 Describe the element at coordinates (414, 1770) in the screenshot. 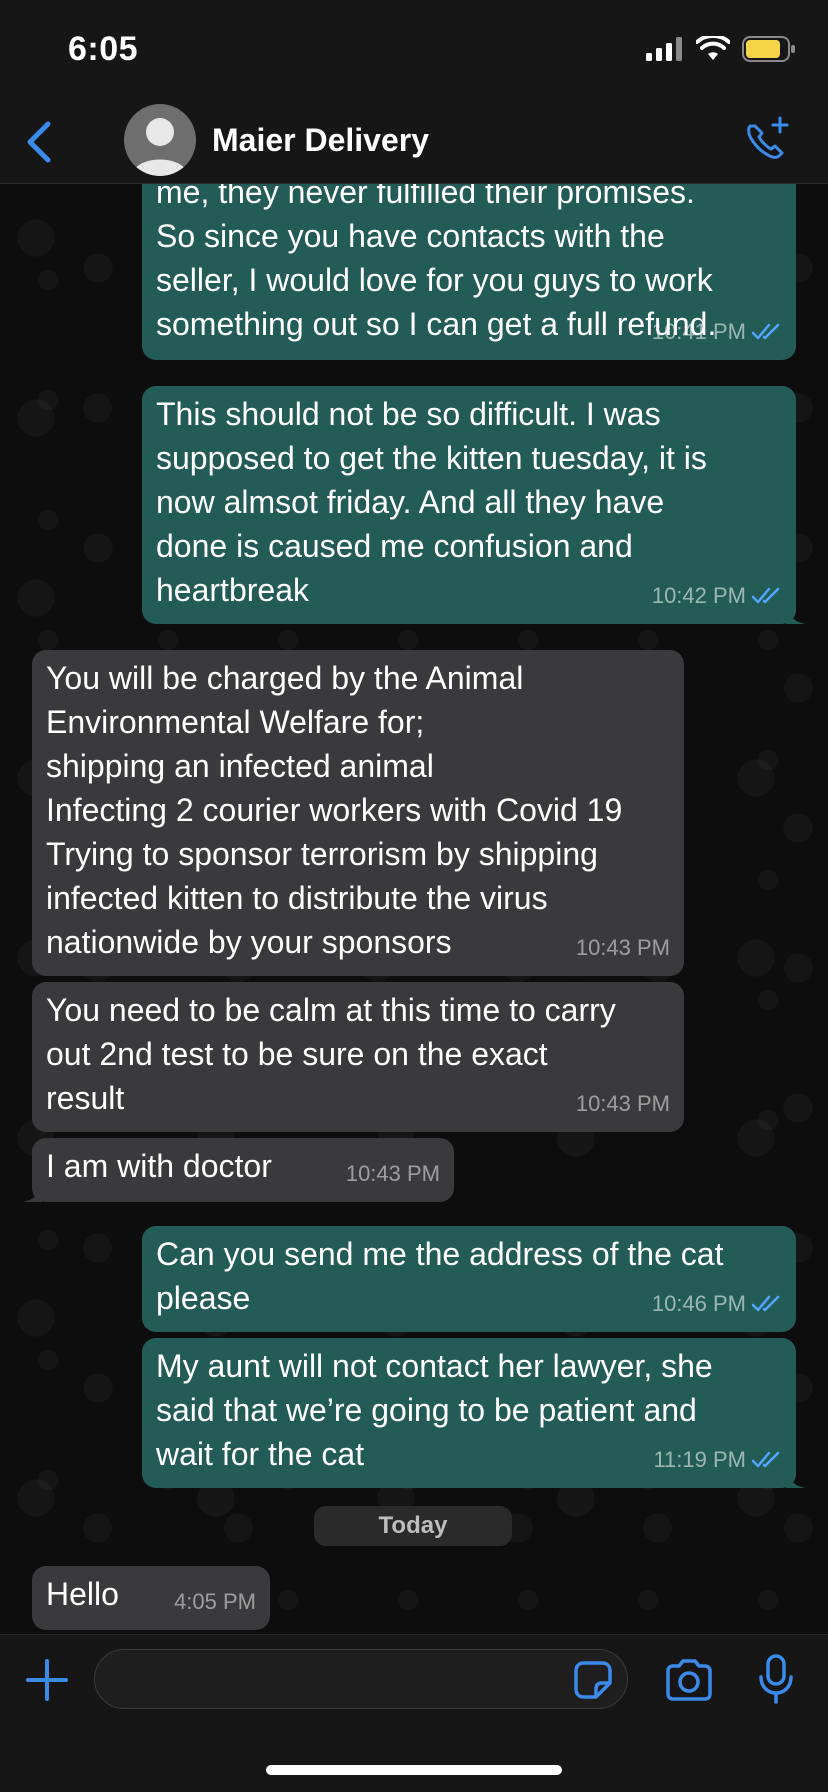

I see `home-indicator` at that location.